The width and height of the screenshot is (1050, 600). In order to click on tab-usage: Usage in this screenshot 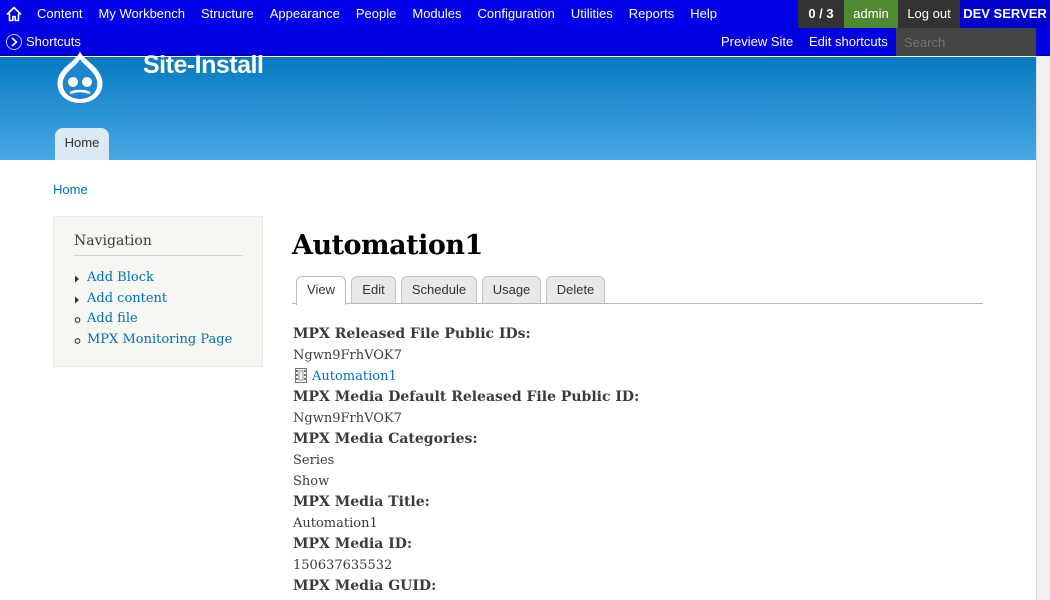, I will do `click(511, 289)`.